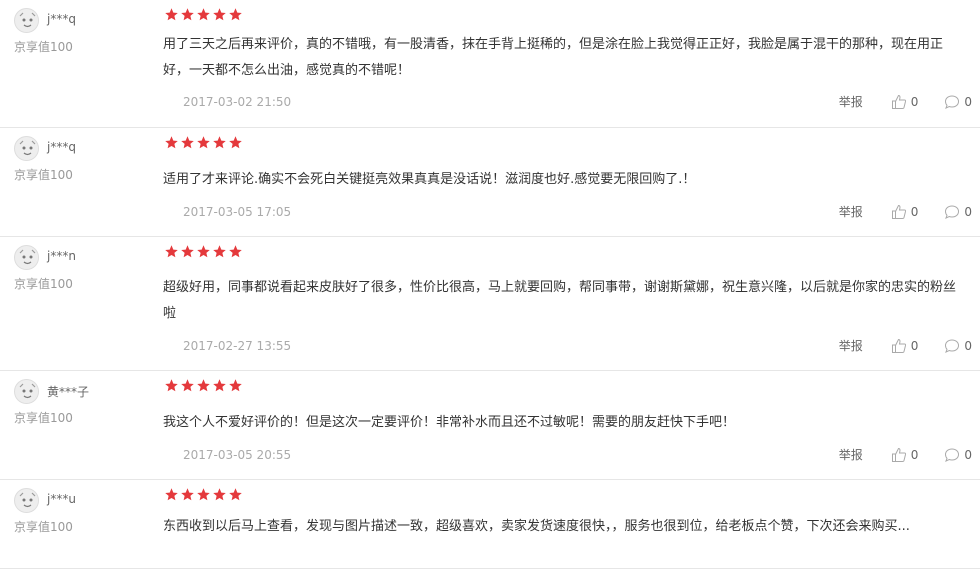 The width and height of the screenshot is (980, 569). I want to click on reviewer-name: 黄***子, so click(68, 392).